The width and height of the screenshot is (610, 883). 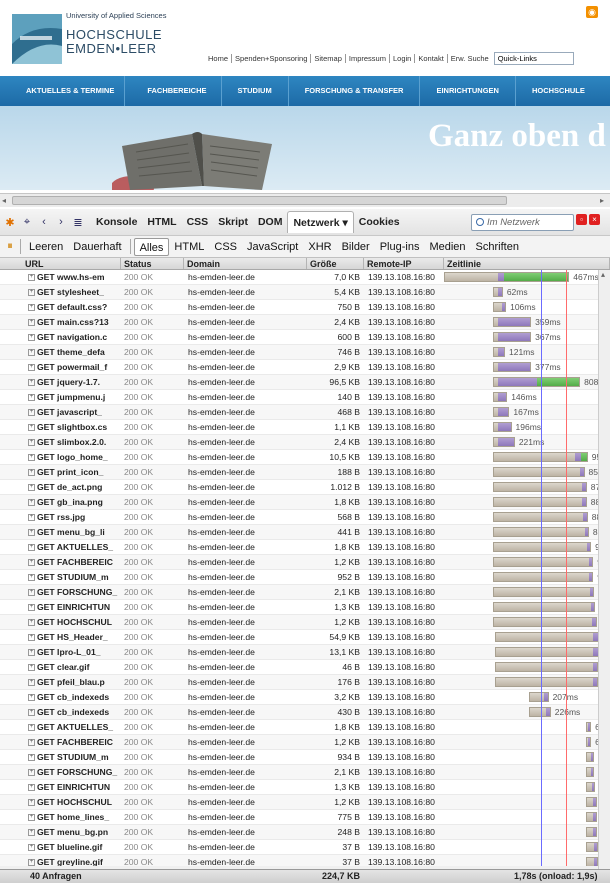 What do you see at coordinates (527, 682) in the screenshot?
I see `request-timeline: 964ms` at bounding box center [527, 682].